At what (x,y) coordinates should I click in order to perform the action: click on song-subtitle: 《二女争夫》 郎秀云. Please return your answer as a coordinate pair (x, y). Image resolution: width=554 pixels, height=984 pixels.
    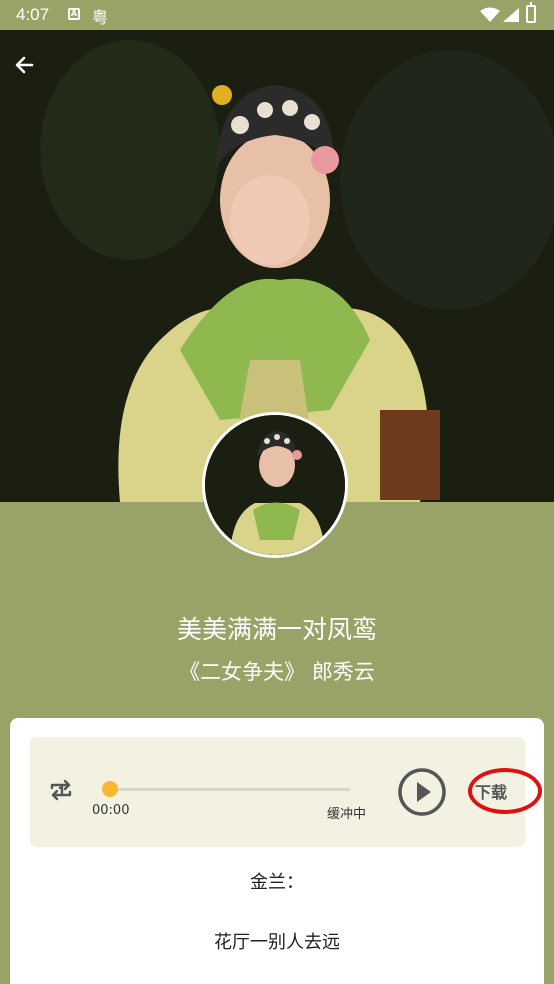
    Looking at the image, I should click on (277, 672).